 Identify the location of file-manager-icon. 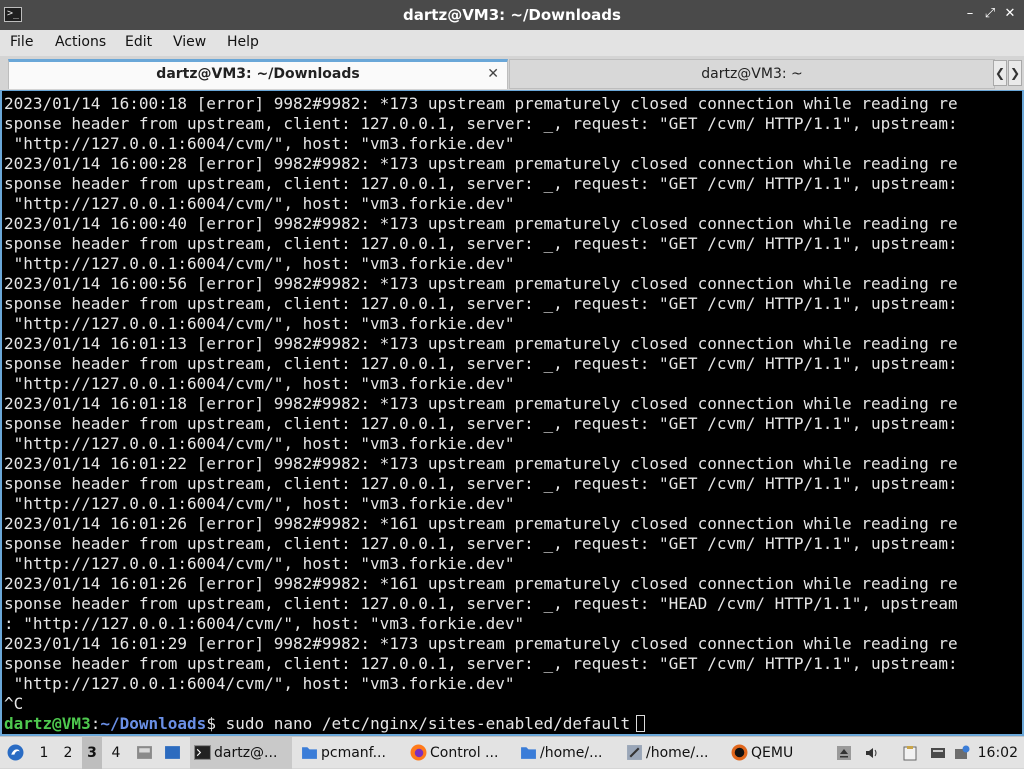
(144, 752).